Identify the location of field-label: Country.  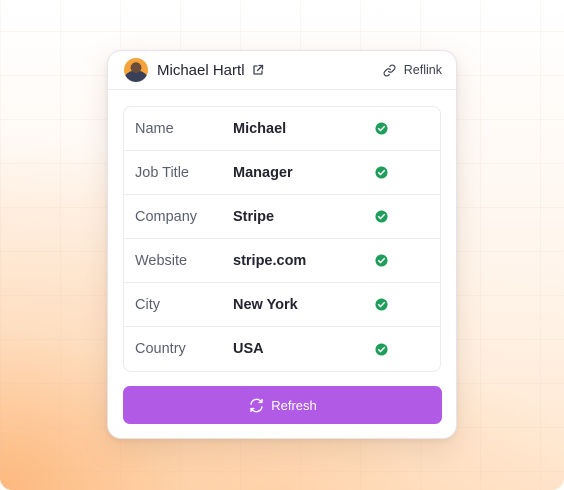
(160, 349).